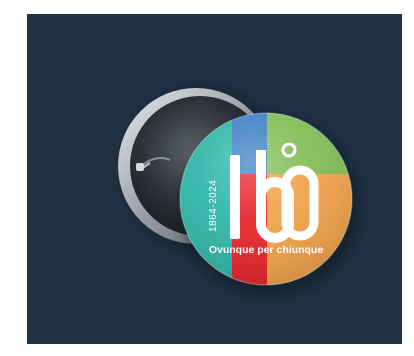 Image resolution: width=414 pixels, height=356 pixels. I want to click on badge-years-text: 1864-2024, so click(213, 206).